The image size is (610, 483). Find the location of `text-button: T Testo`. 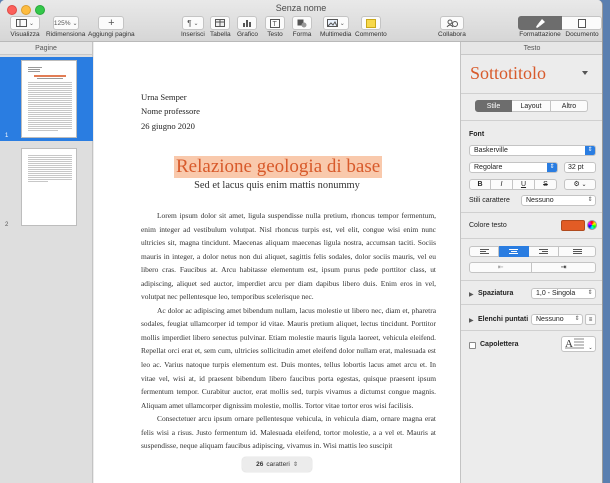

text-button: T Testo is located at coordinates (275, 27).